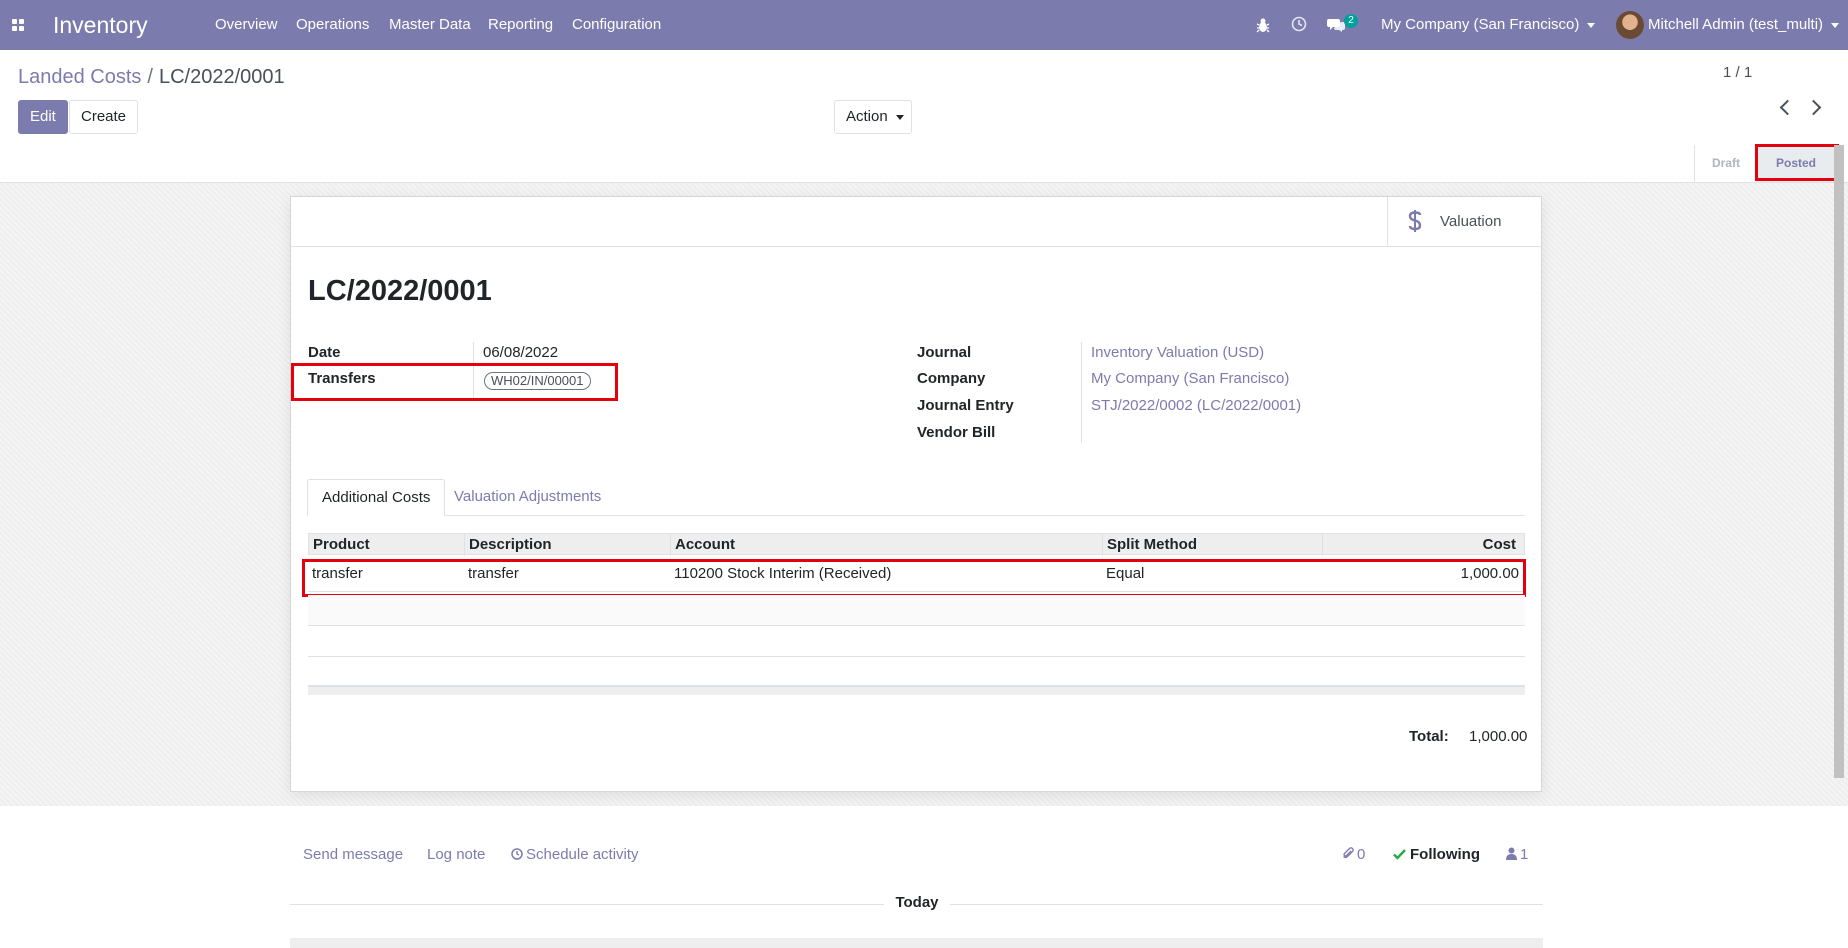 This screenshot has width=1848, height=948. I want to click on button-box: Valuation, so click(916, 222).